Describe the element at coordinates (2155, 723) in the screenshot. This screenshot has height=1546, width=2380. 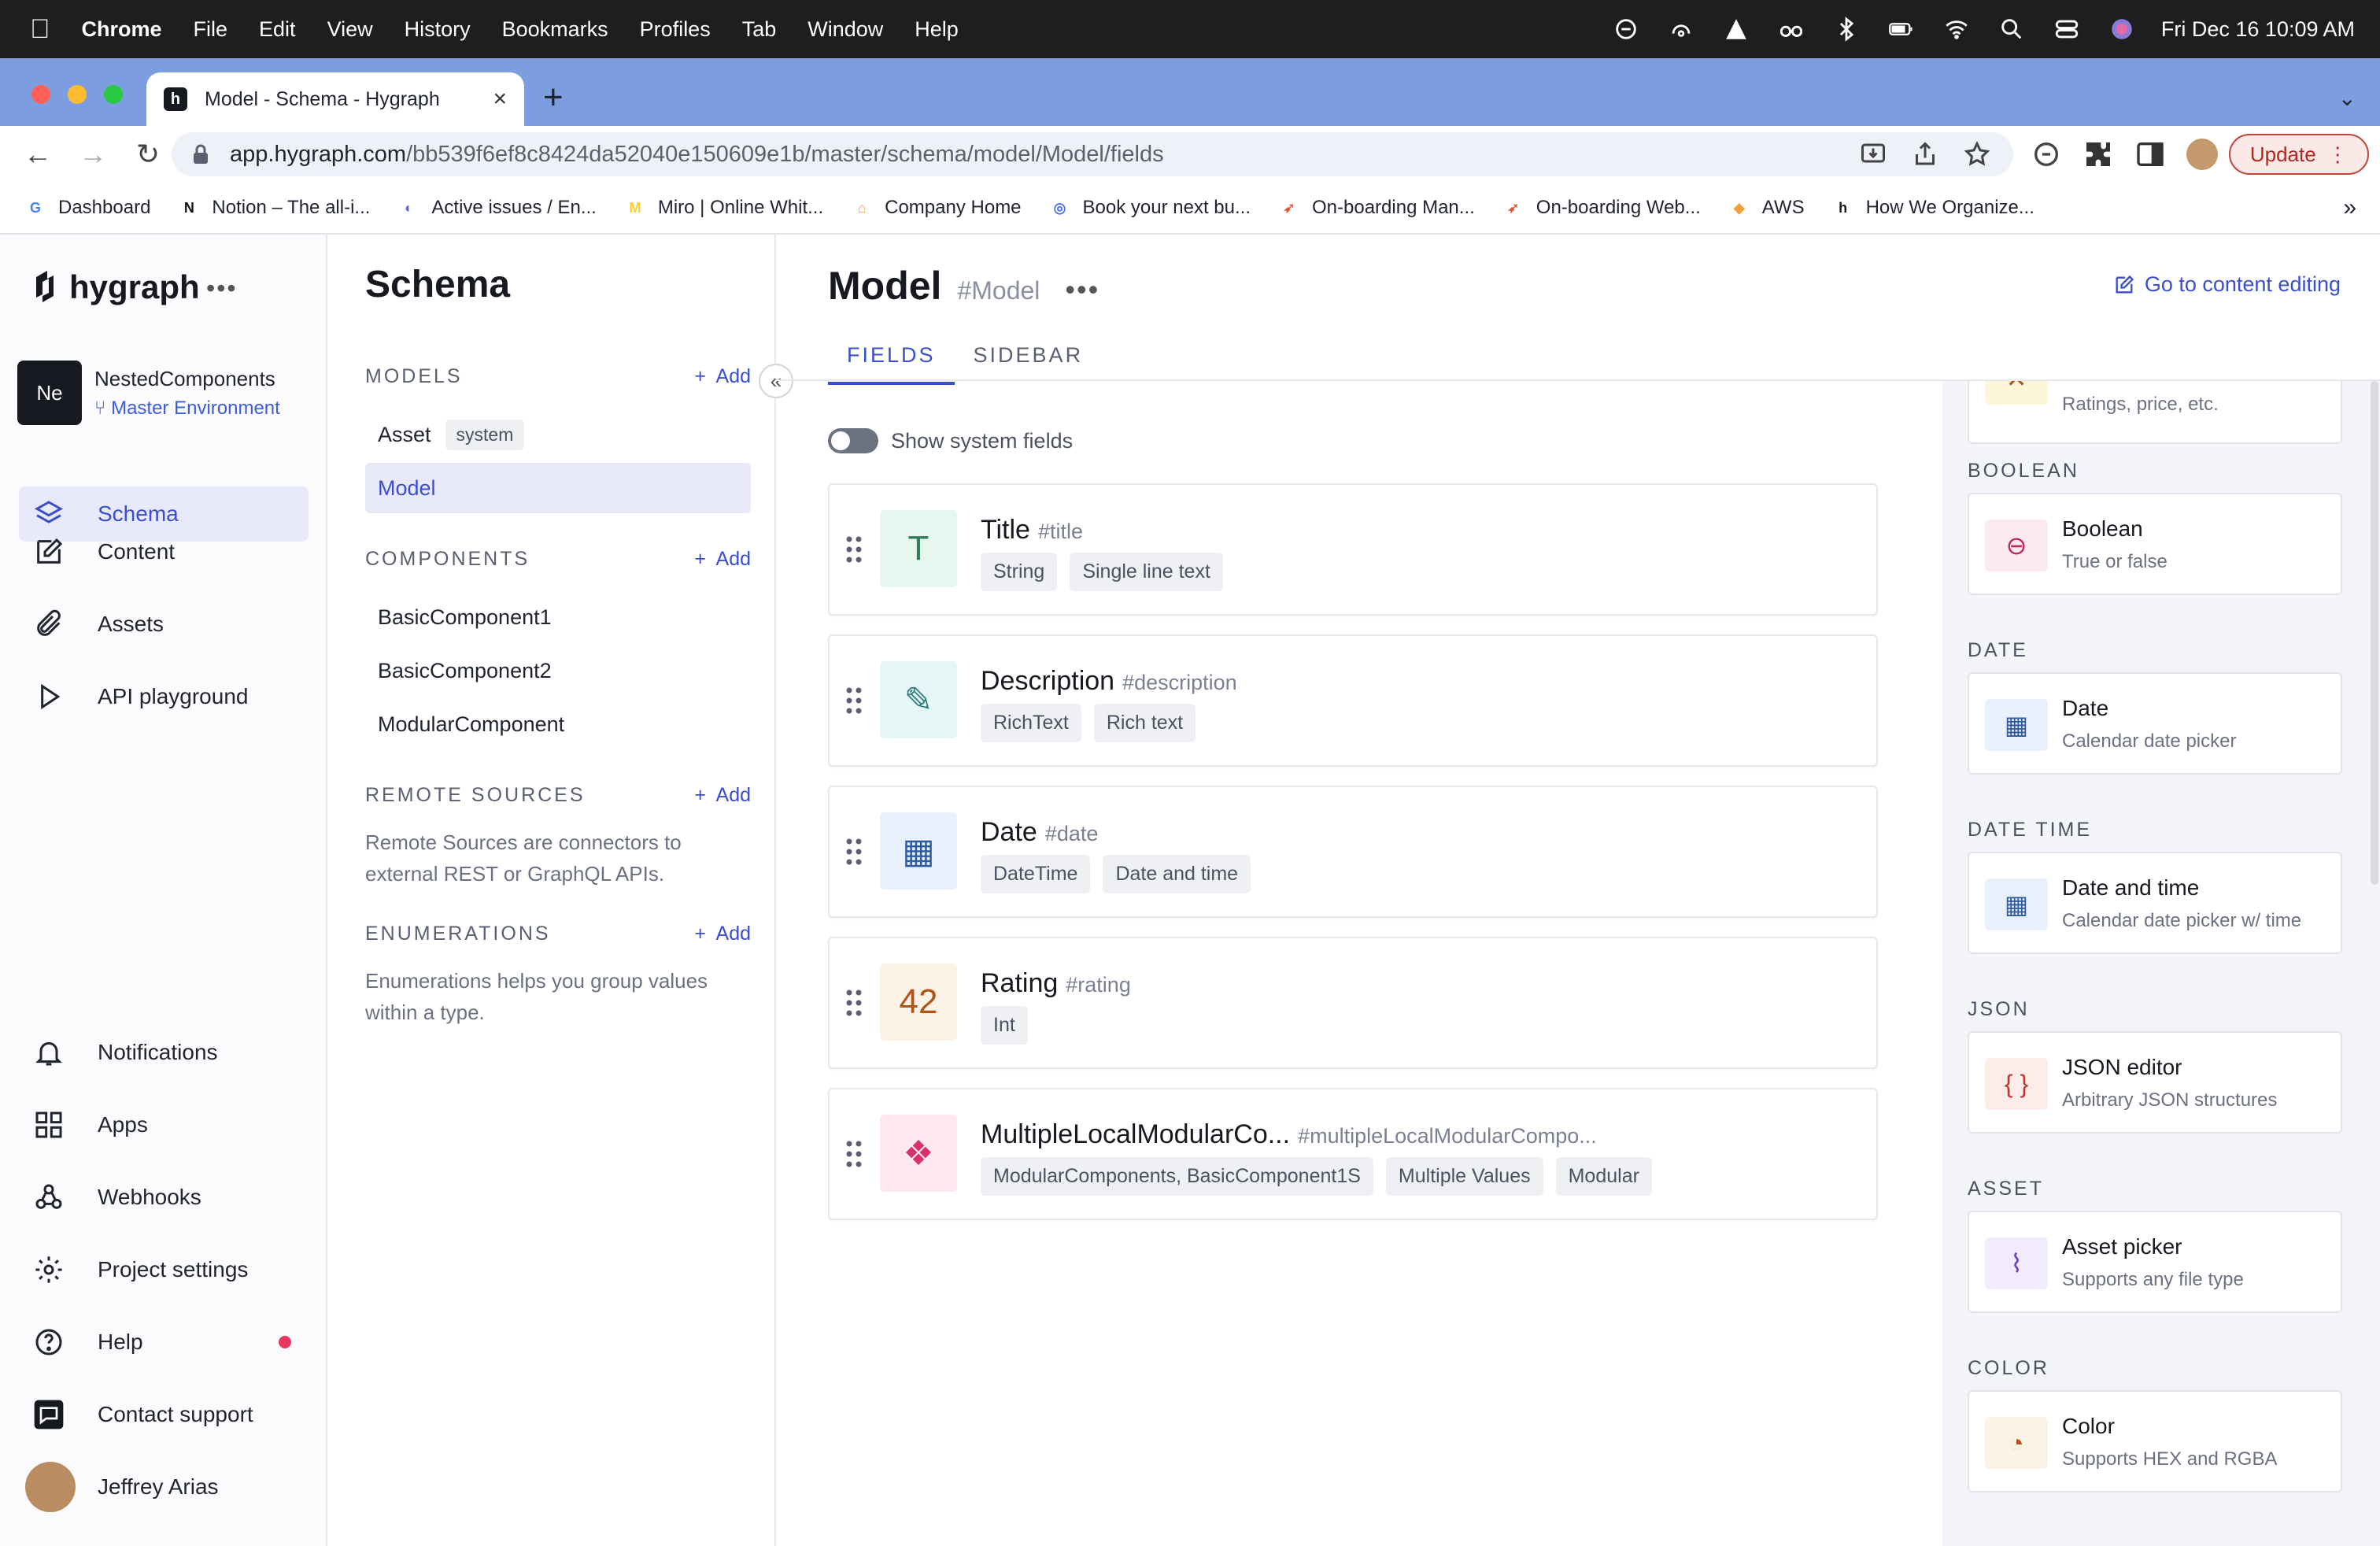
I see `field-type-card: ▦ Date Calendar date picker` at that location.